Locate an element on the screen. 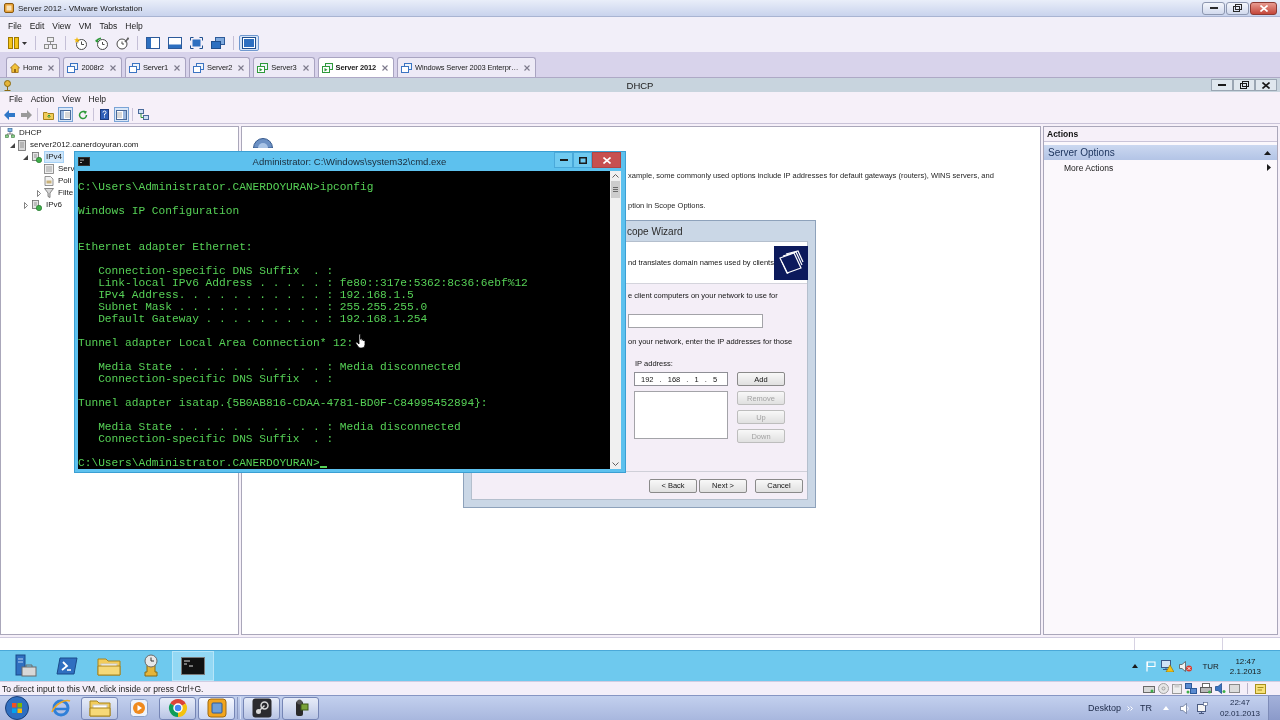  refresh-icon is located at coordinates (82, 114).